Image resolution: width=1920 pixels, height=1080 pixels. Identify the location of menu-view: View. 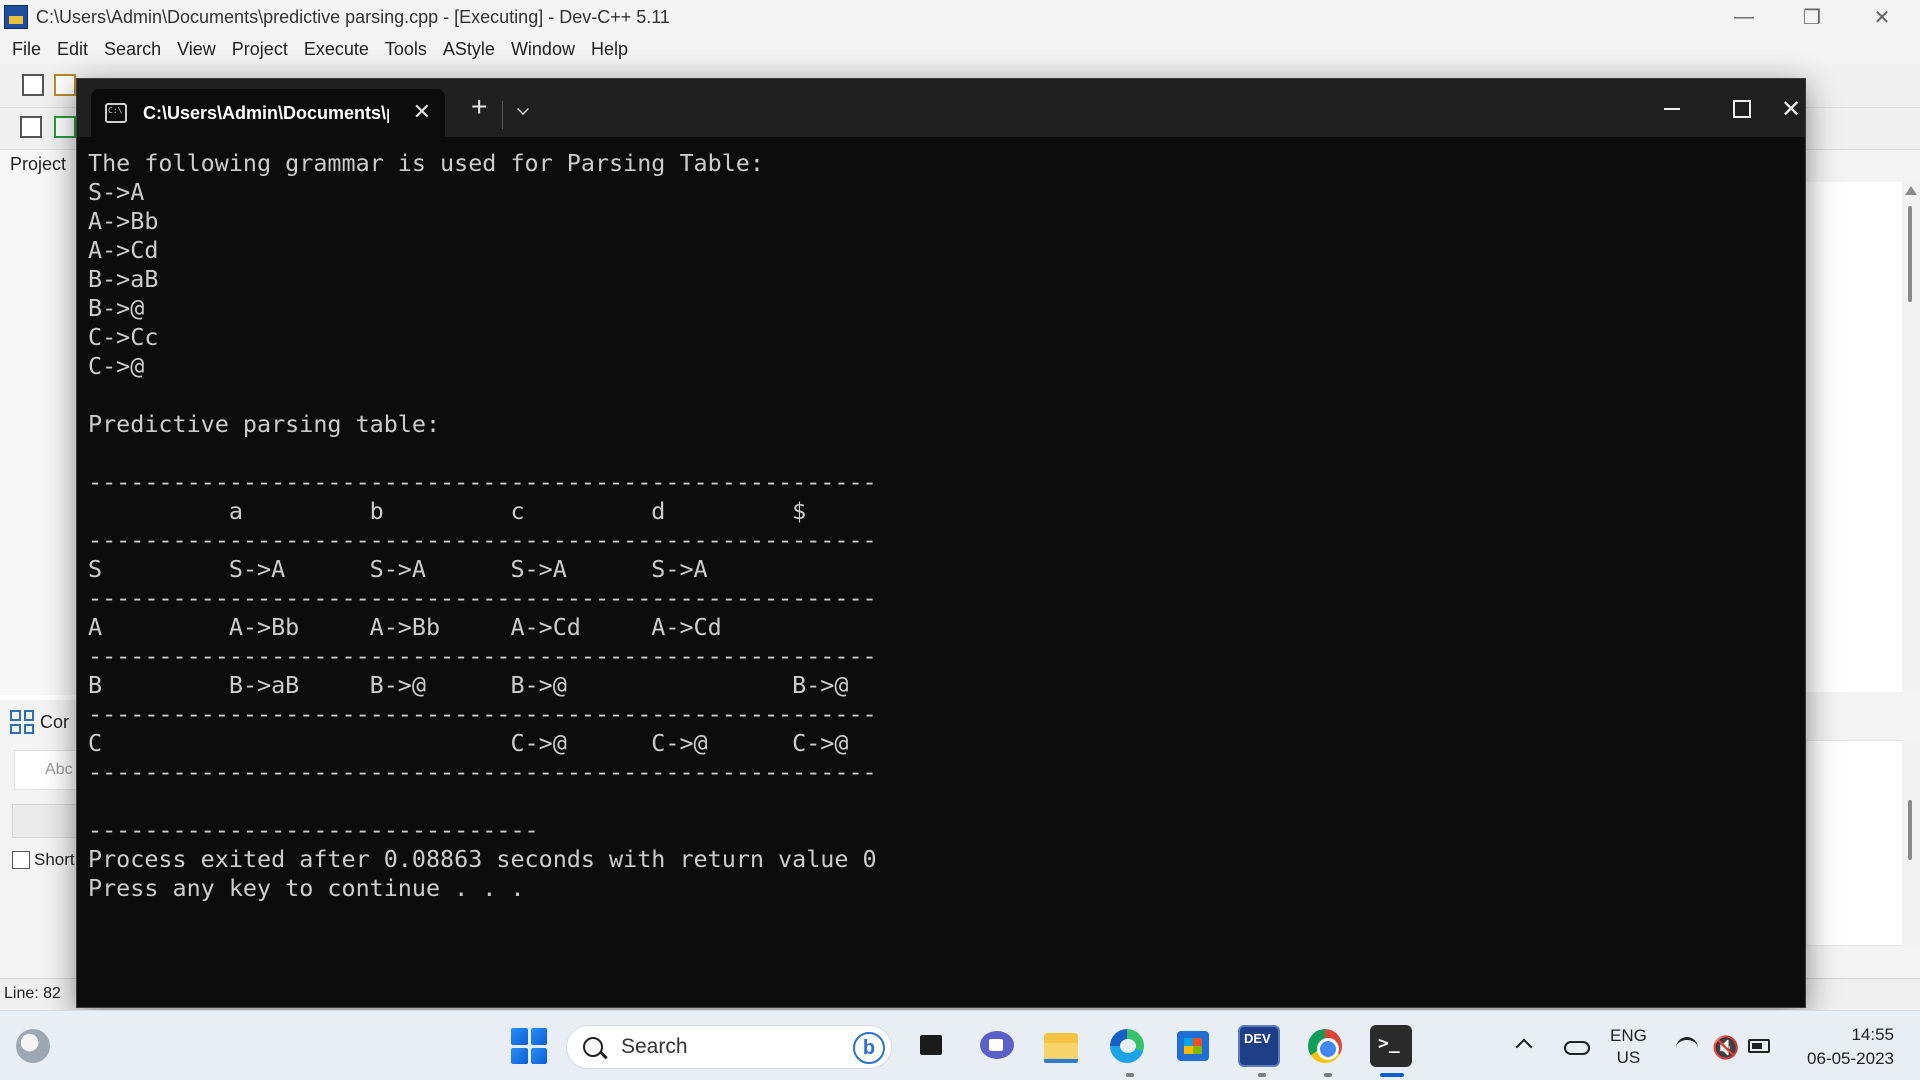
(196, 49).